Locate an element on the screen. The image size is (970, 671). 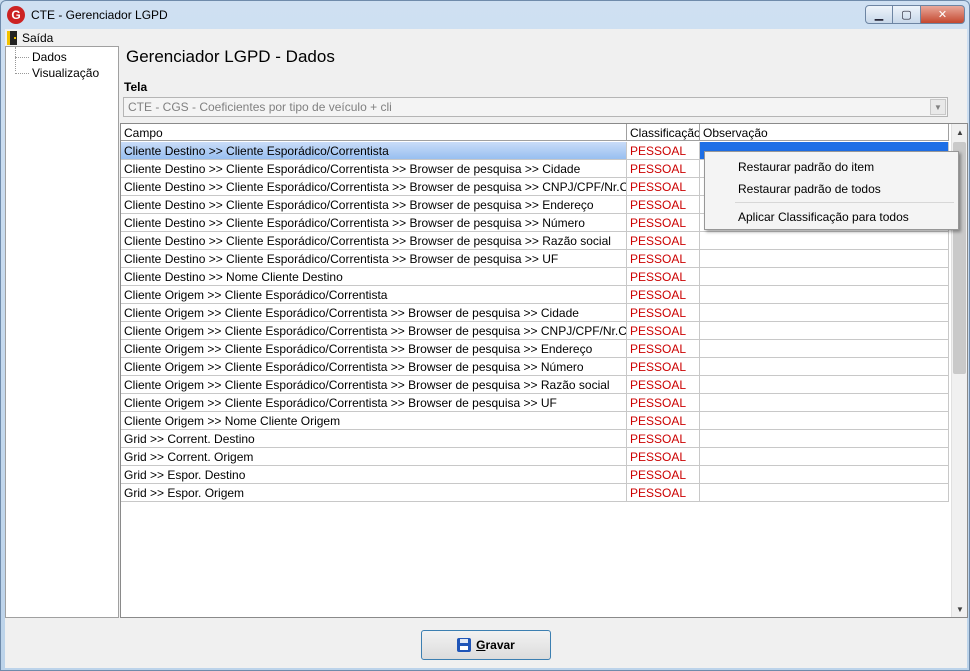
column-header-campo: Campo is located at coordinates (374, 132).